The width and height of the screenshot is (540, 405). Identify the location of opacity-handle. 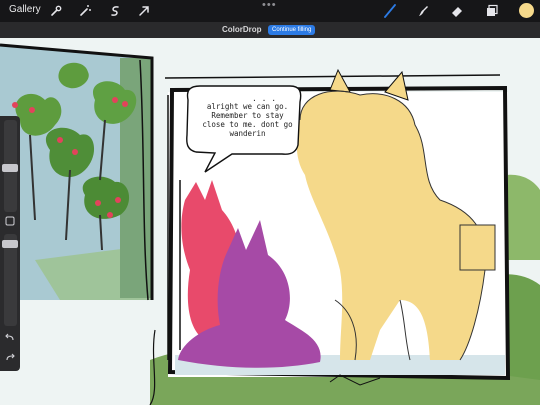
(10, 244).